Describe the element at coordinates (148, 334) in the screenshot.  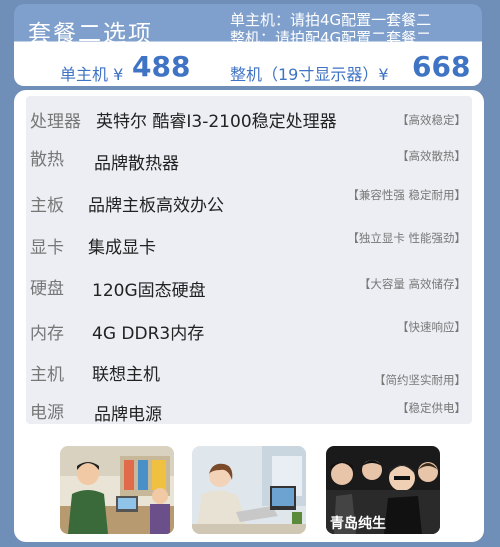
I see `spec-value: 4G DDR3内存` at that location.